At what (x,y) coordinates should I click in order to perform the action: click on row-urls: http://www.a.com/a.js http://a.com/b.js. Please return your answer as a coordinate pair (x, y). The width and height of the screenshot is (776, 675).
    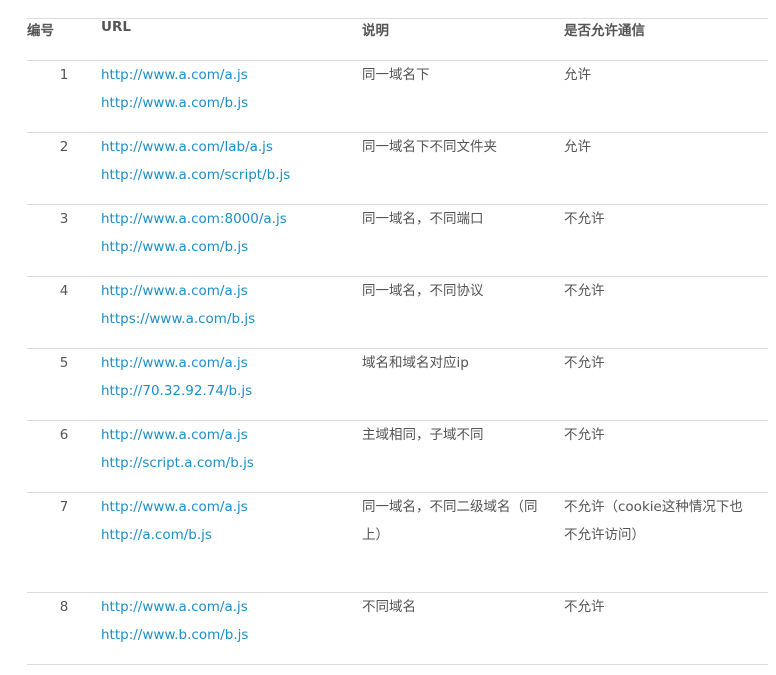
    Looking at the image, I should click on (231, 543).